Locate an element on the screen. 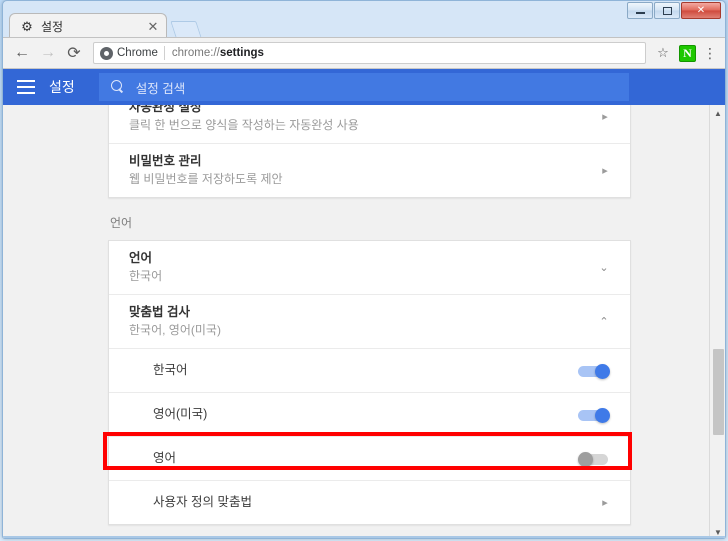  settings-header-bar: 설정 설정 검색 is located at coordinates (364, 87).